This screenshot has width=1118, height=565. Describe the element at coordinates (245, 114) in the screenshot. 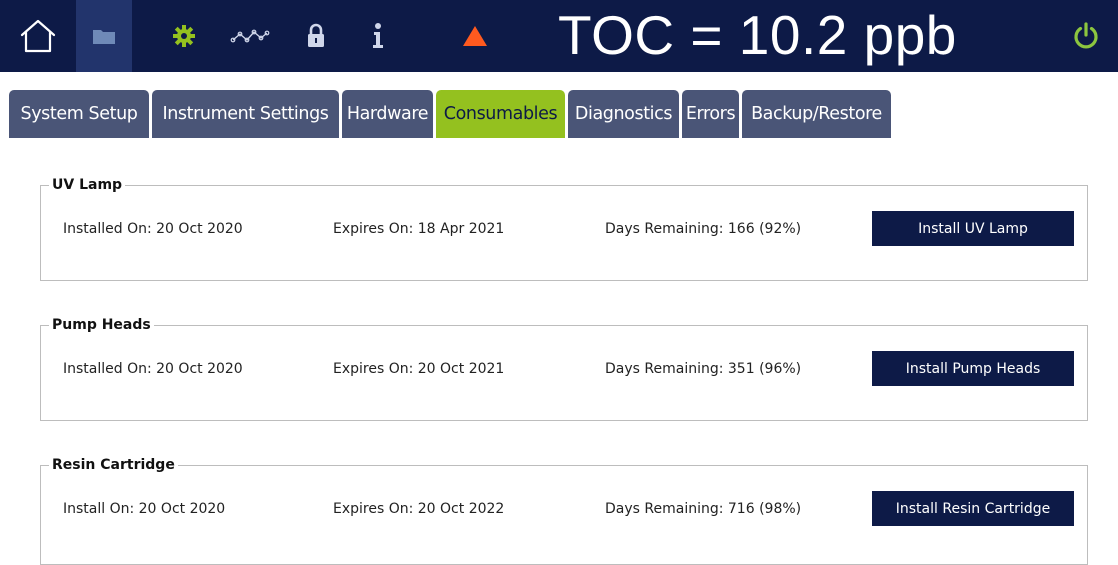

I see `tab-instrument-settings: Instrument Settings` at that location.